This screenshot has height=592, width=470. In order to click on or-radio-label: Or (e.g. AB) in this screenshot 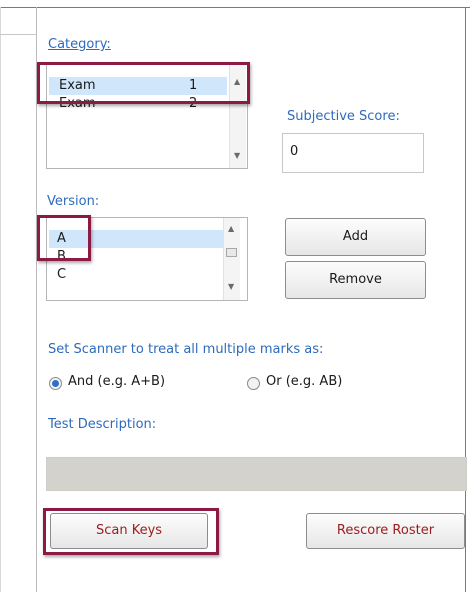, I will do `click(304, 381)`.